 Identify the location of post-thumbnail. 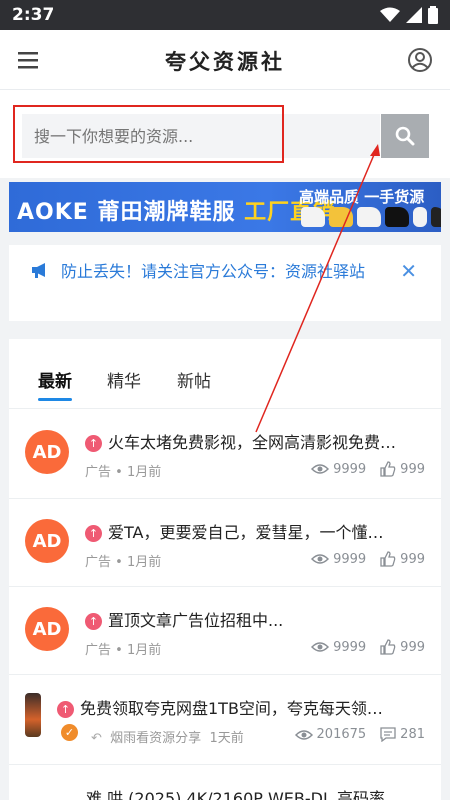
(33, 715).